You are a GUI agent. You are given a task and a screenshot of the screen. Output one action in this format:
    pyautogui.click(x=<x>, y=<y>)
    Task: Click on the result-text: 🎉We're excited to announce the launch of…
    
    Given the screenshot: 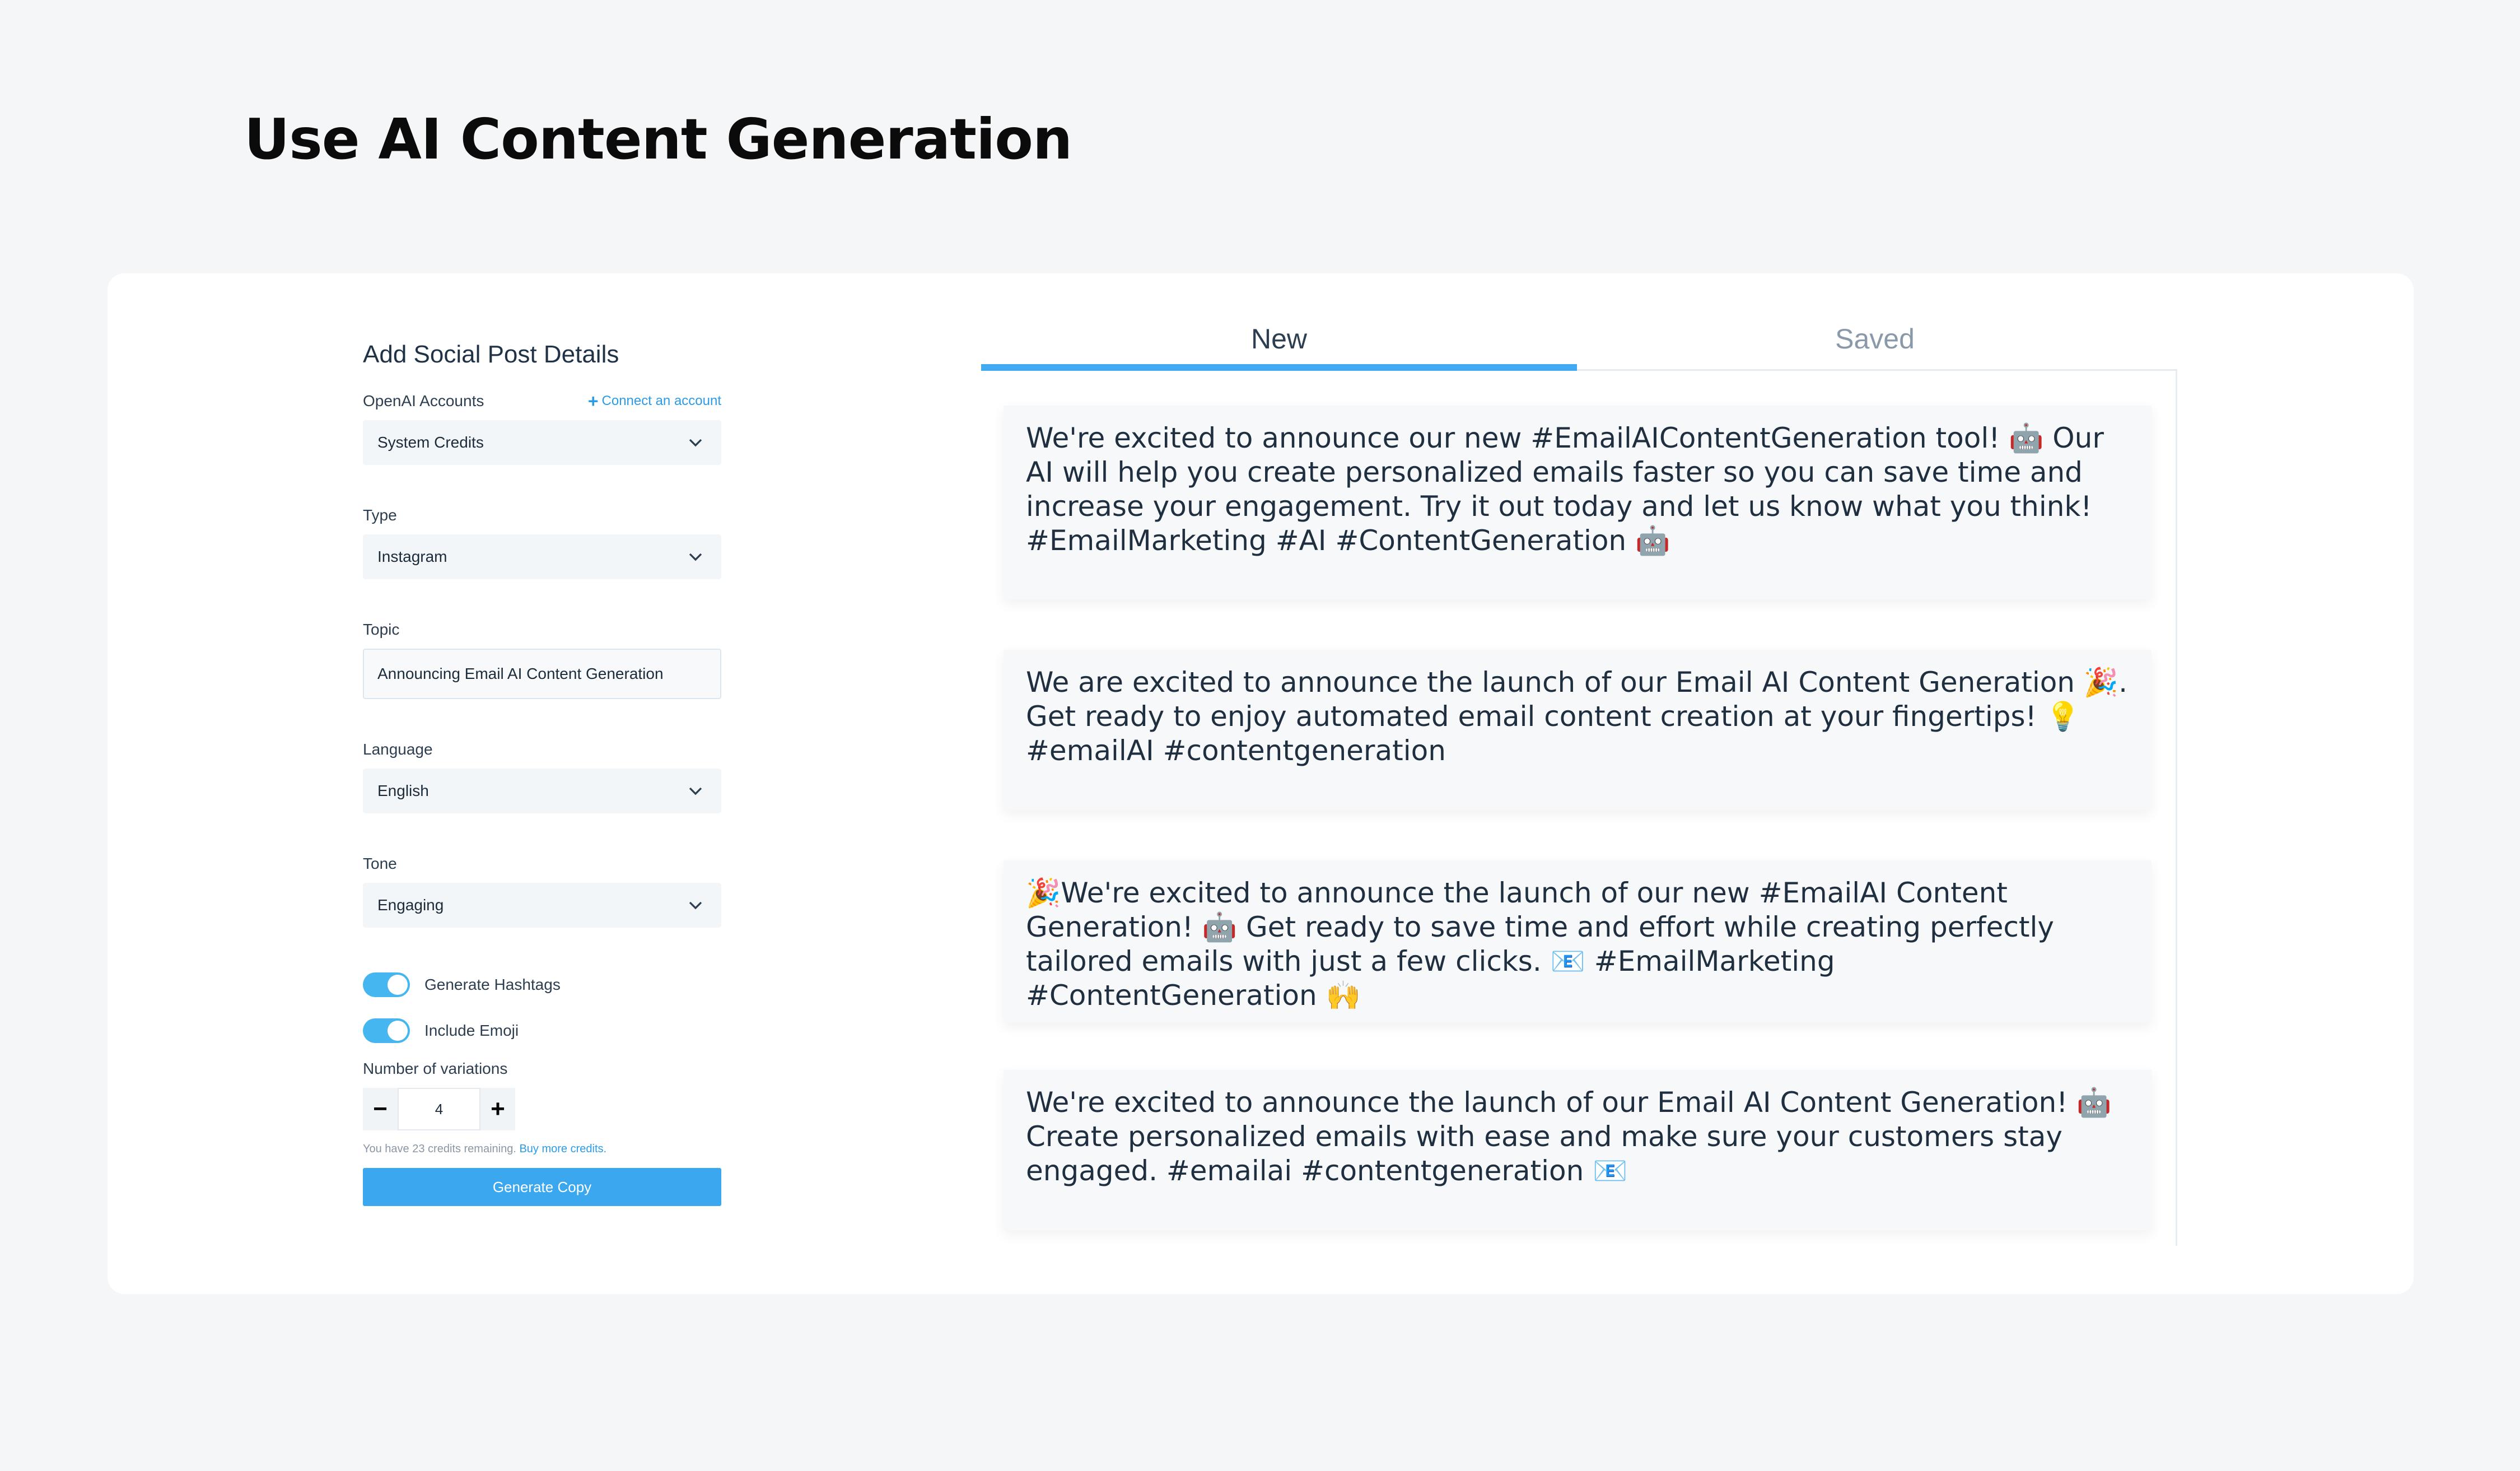 What is the action you would take?
    pyautogui.click(x=1540, y=944)
    